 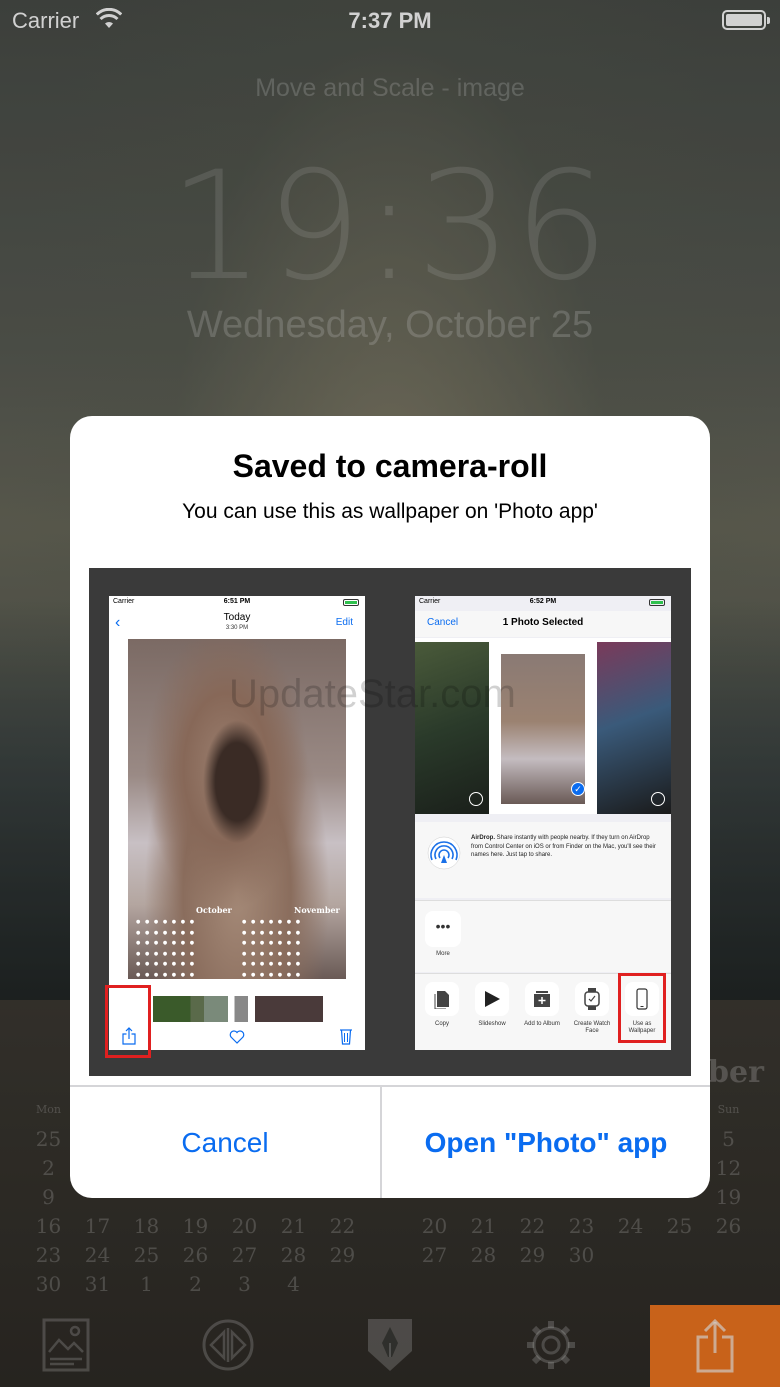 What do you see at coordinates (642, 1008) in the screenshot?
I see `highlight-wallpaper-box` at bounding box center [642, 1008].